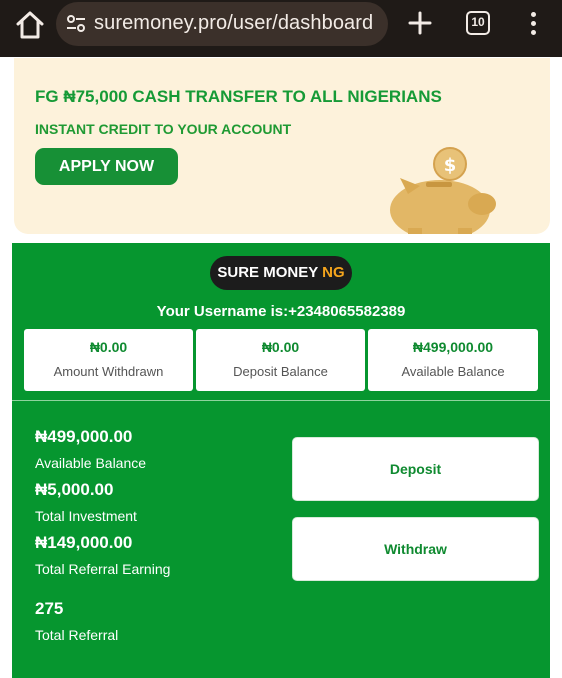 The width and height of the screenshot is (562, 678). Describe the element at coordinates (280, 360) in the screenshot. I see `card-deposit-balance: ₦0.00 Deposit Balance` at that location.